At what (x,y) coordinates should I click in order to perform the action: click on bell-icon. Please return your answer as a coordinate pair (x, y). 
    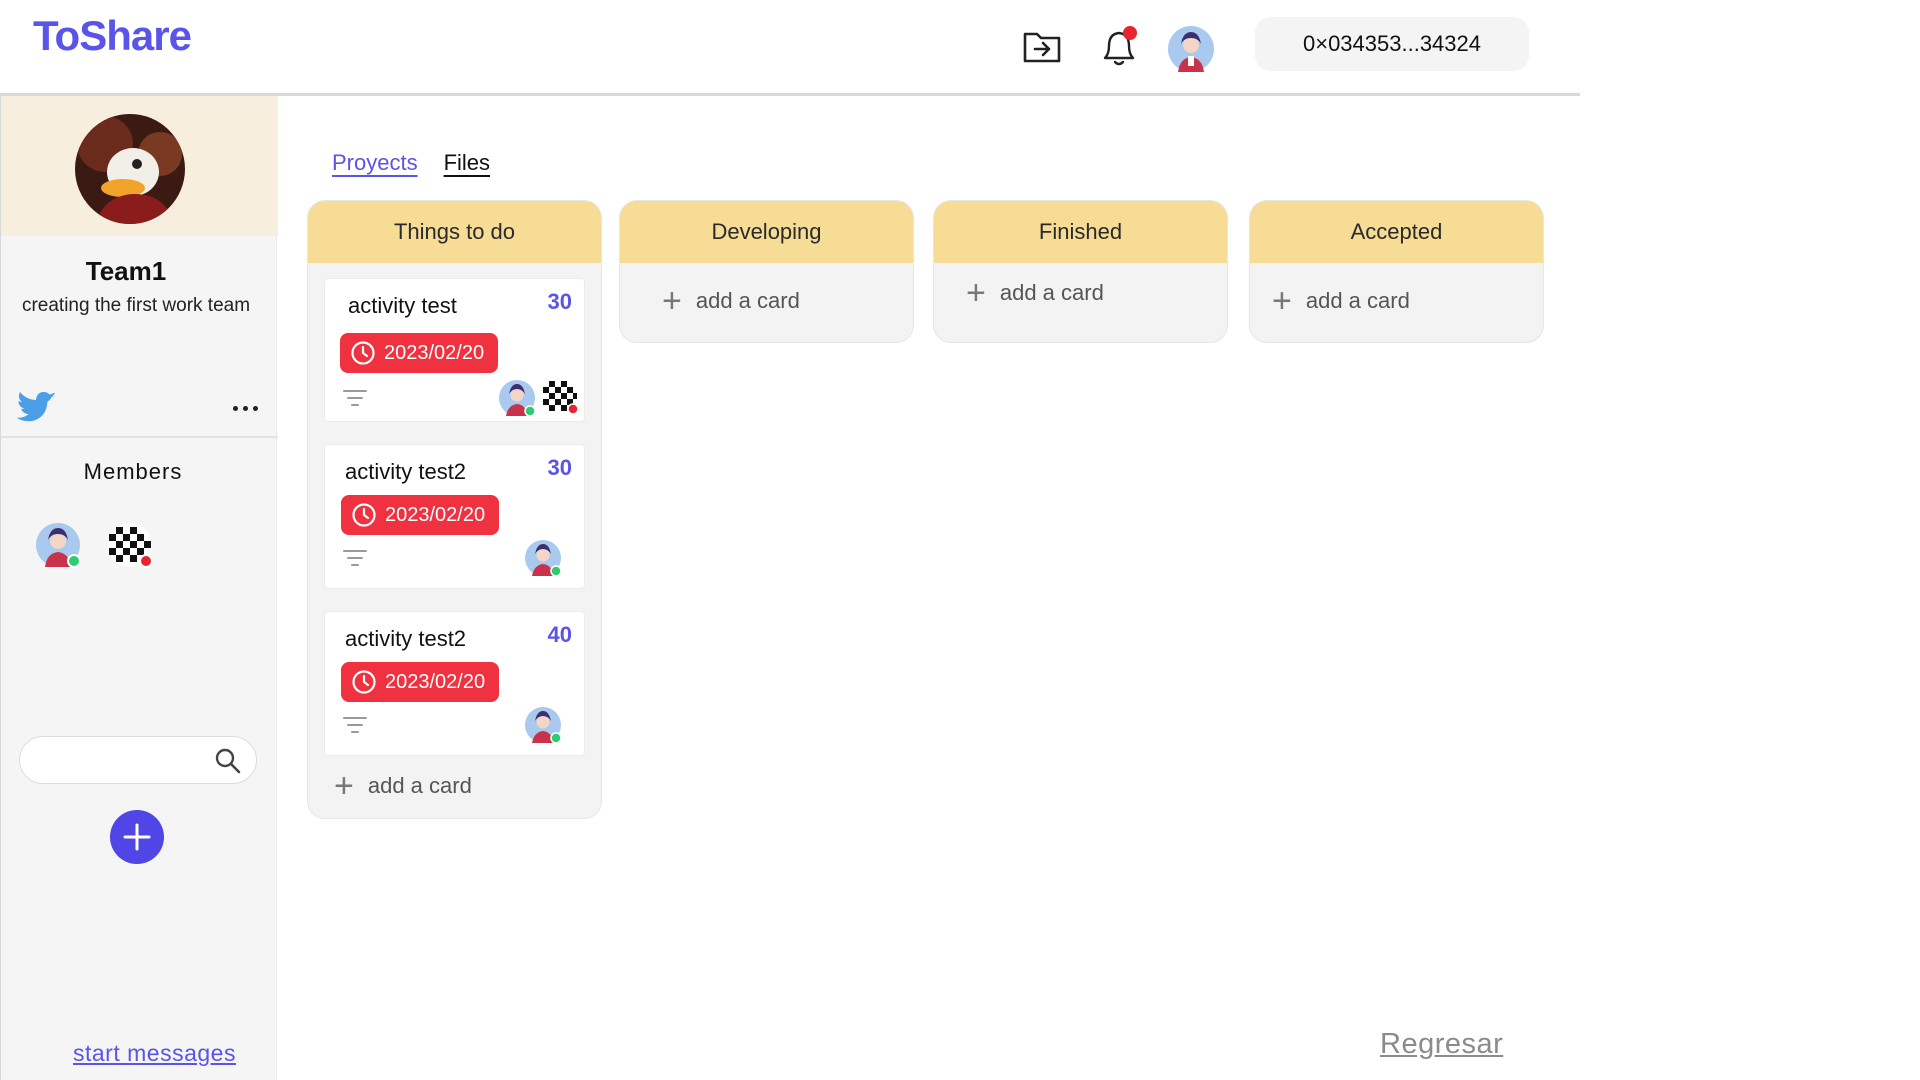
    Looking at the image, I should click on (1119, 46).